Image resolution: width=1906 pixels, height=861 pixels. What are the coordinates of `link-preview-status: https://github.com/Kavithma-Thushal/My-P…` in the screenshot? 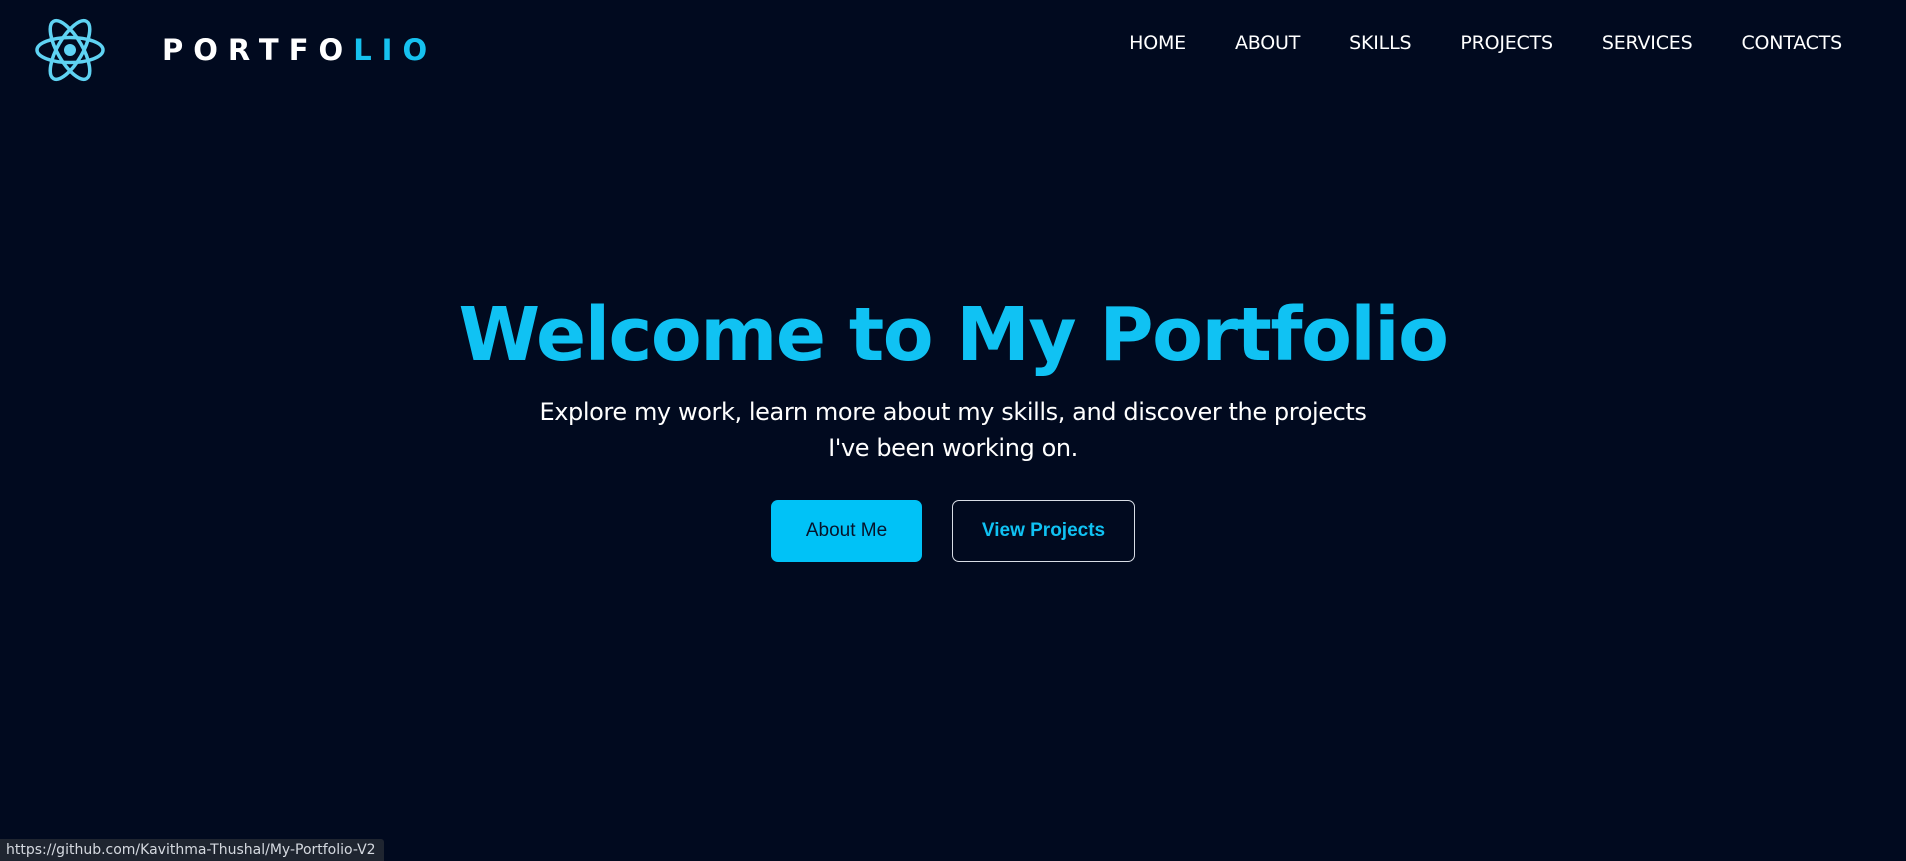 It's located at (192, 850).